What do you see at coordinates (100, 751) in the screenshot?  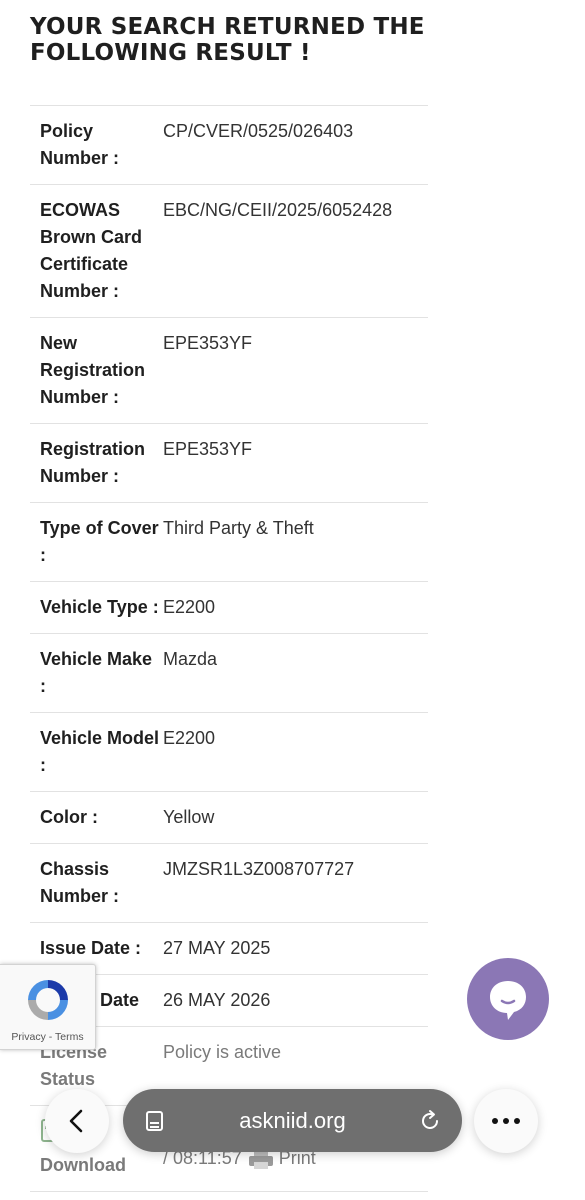 I see `row-label: Vehicle Model :` at bounding box center [100, 751].